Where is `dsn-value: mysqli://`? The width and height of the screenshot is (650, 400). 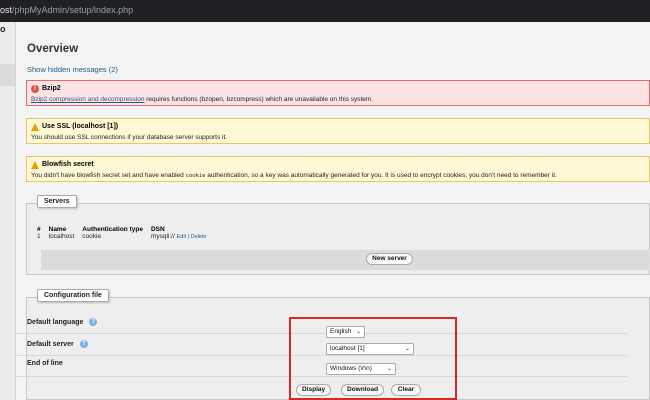 dsn-value: mysqli:// is located at coordinates (162, 236).